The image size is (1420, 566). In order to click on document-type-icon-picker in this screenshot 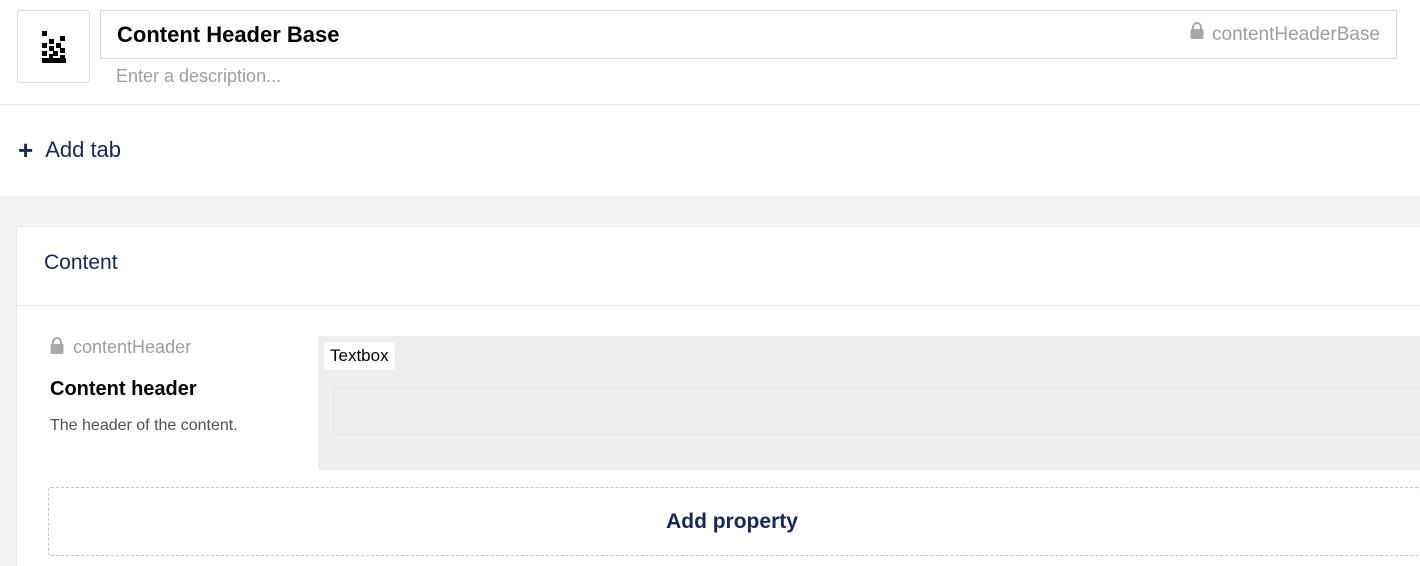, I will do `click(53, 46)`.